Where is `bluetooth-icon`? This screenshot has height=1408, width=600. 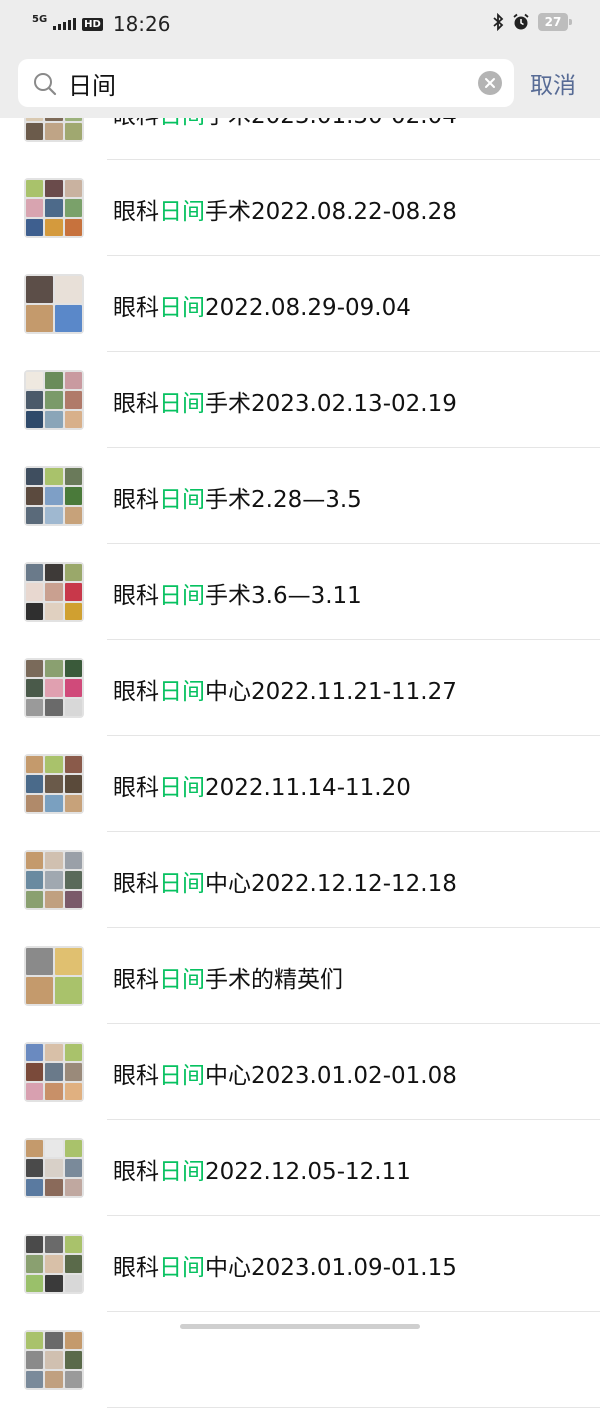 bluetooth-icon is located at coordinates (498, 22).